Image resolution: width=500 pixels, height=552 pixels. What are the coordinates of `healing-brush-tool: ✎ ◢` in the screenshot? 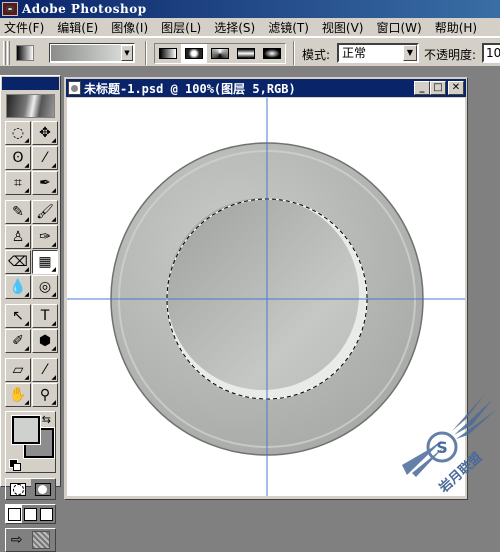 It's located at (18, 212).